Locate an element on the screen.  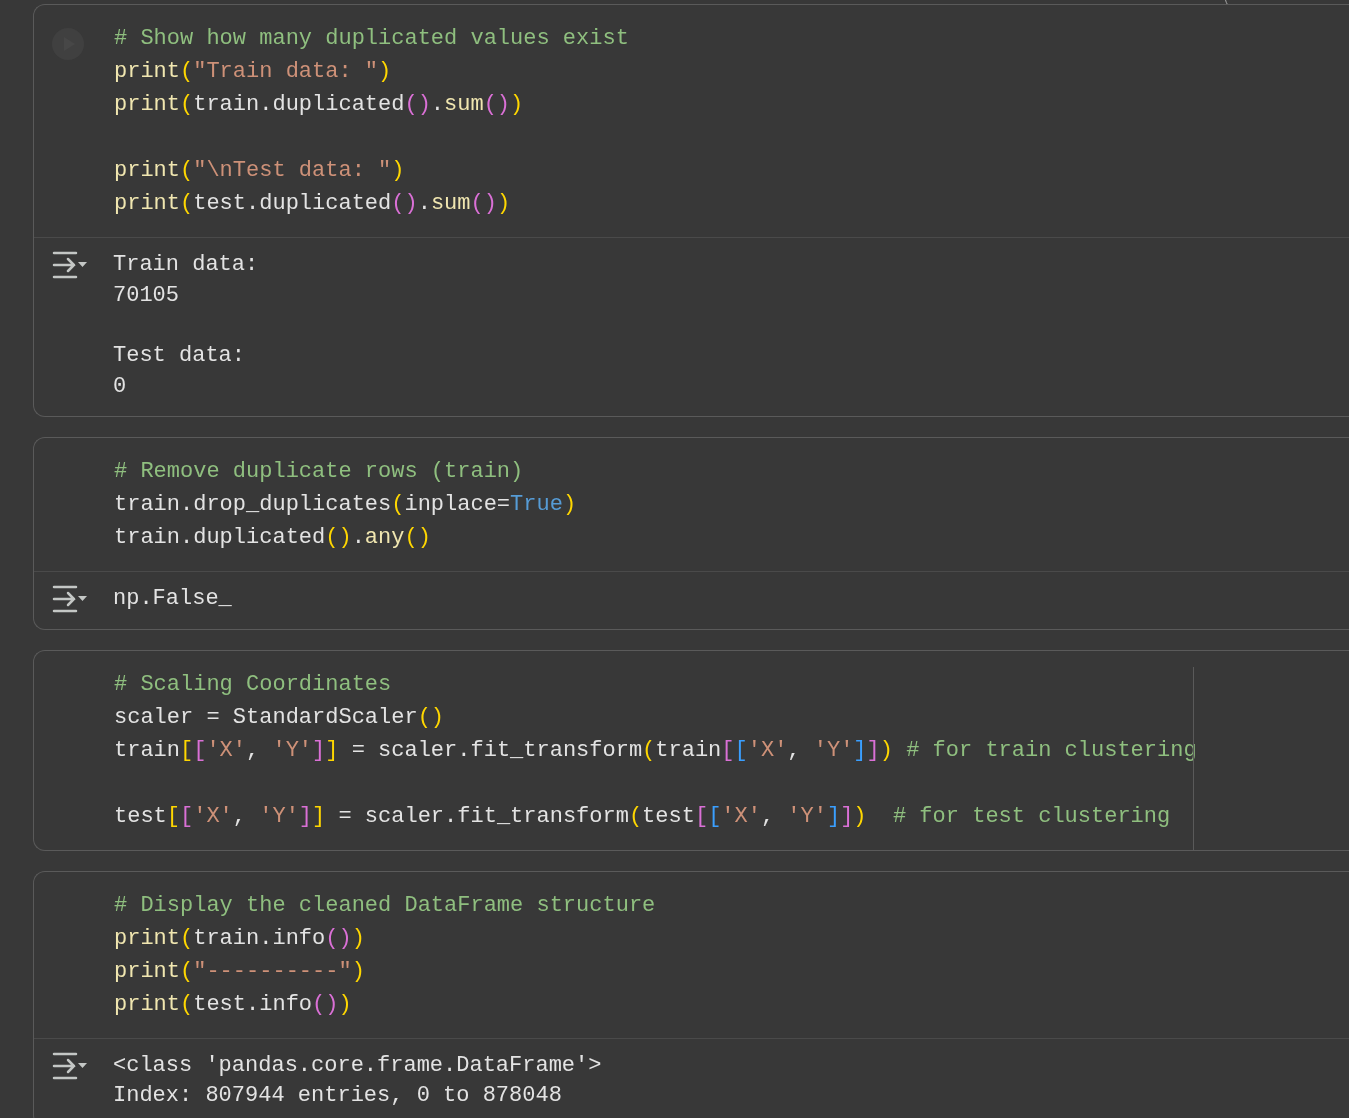
code-line: train[['X', 'Y']] = scaler.fit_transform(train[['X', 'Y']]) # for train clustering is located at coordinates (655, 750).